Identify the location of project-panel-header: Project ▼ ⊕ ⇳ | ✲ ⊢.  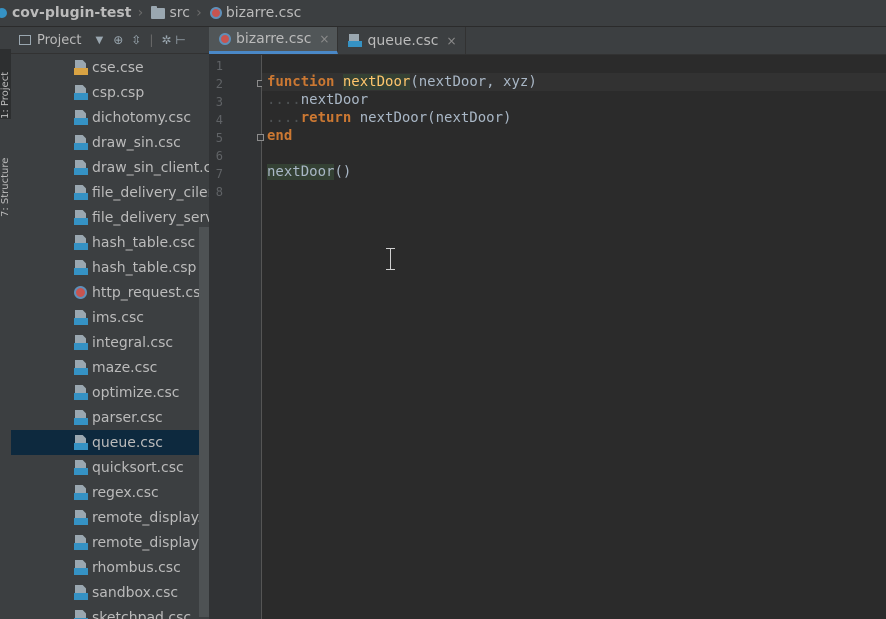
(110, 40).